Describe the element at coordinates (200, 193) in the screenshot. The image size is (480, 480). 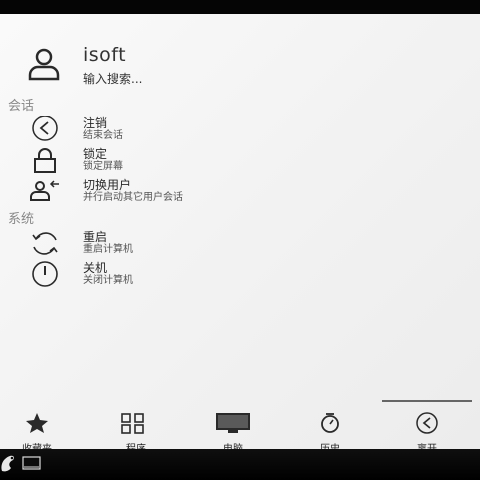
I see `switch-user-item: 切换用户 并行启动其它用户会话` at that location.